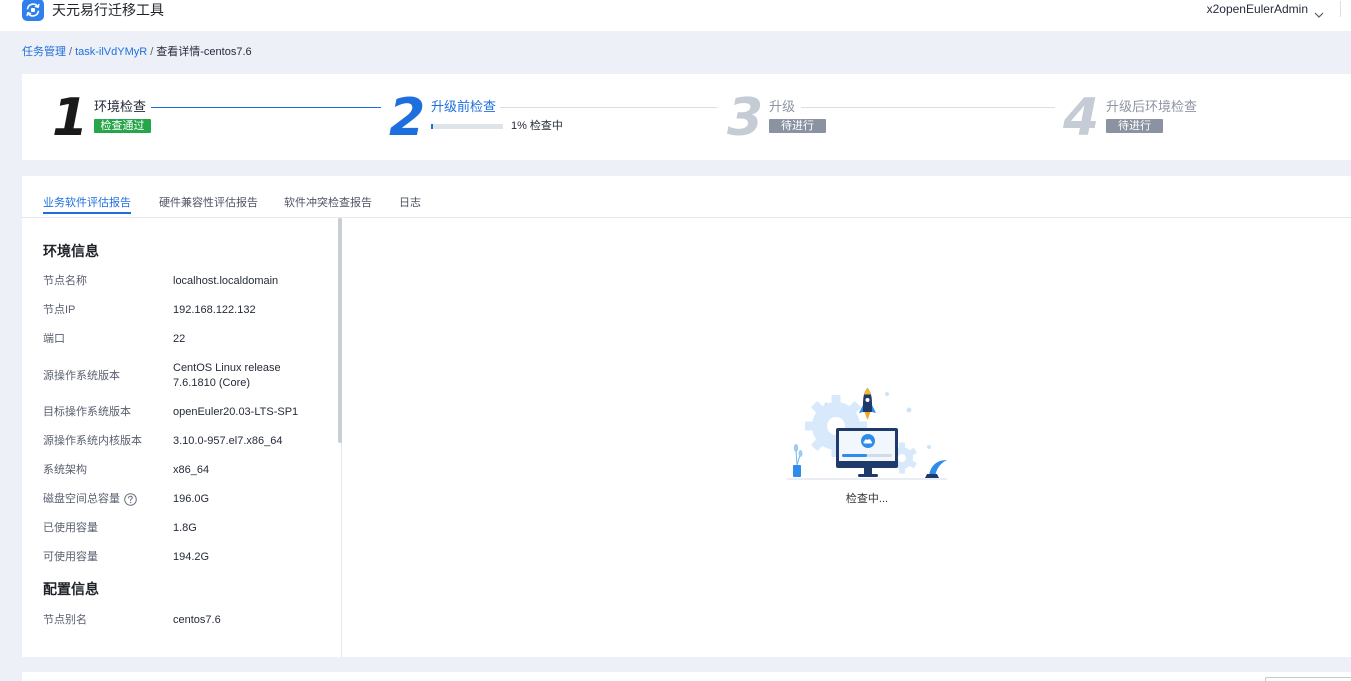  I want to click on info-row-port: 端口 22, so click(192, 339).